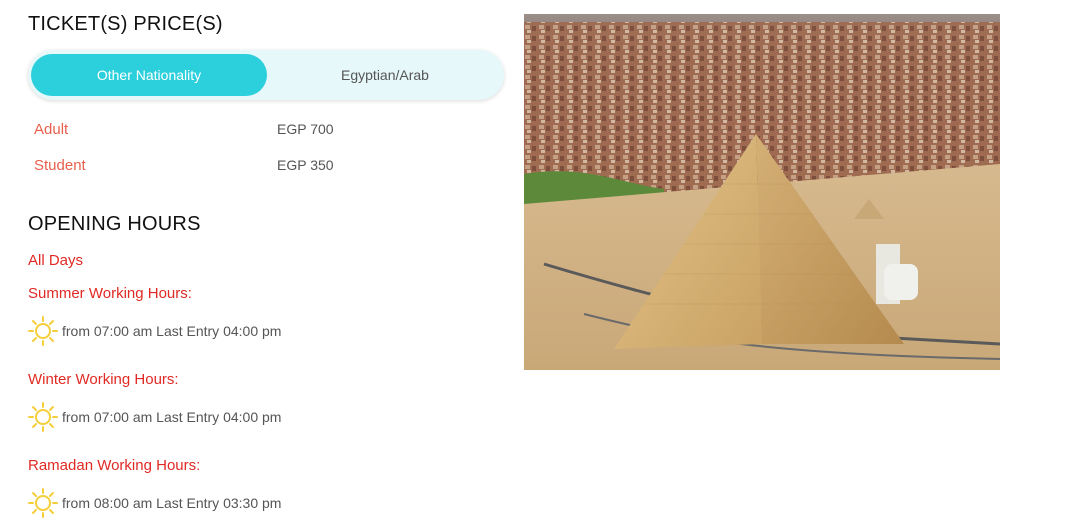 The image size is (1080, 531). What do you see at coordinates (305, 129) in the screenshot?
I see `price-value: EGP 700` at bounding box center [305, 129].